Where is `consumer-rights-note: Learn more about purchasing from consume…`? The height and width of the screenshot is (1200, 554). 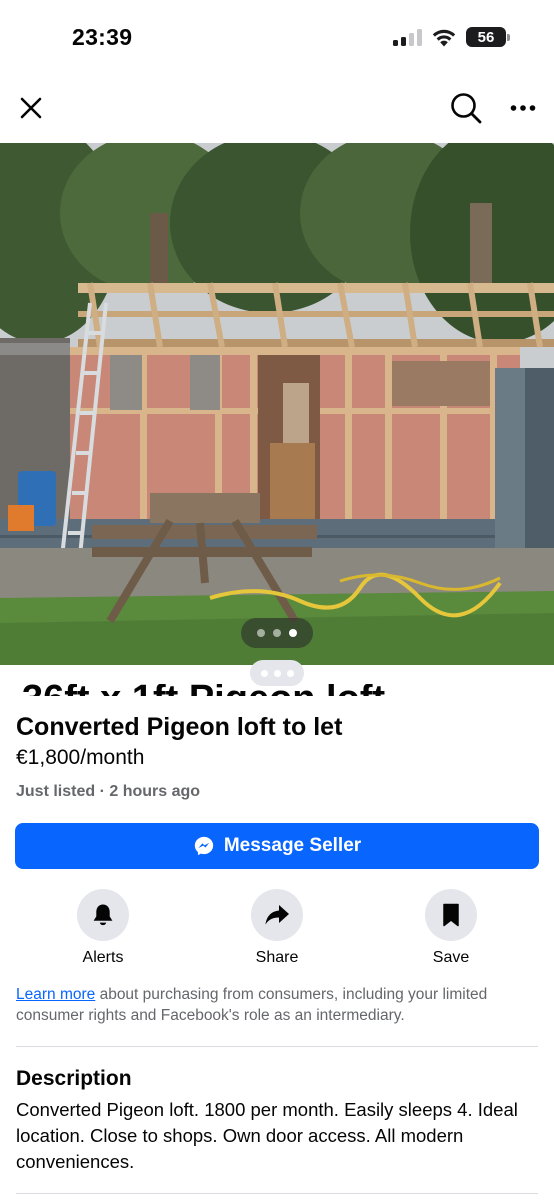 consumer-rights-note: Learn more about purchasing from consume… is located at coordinates (277, 1005).